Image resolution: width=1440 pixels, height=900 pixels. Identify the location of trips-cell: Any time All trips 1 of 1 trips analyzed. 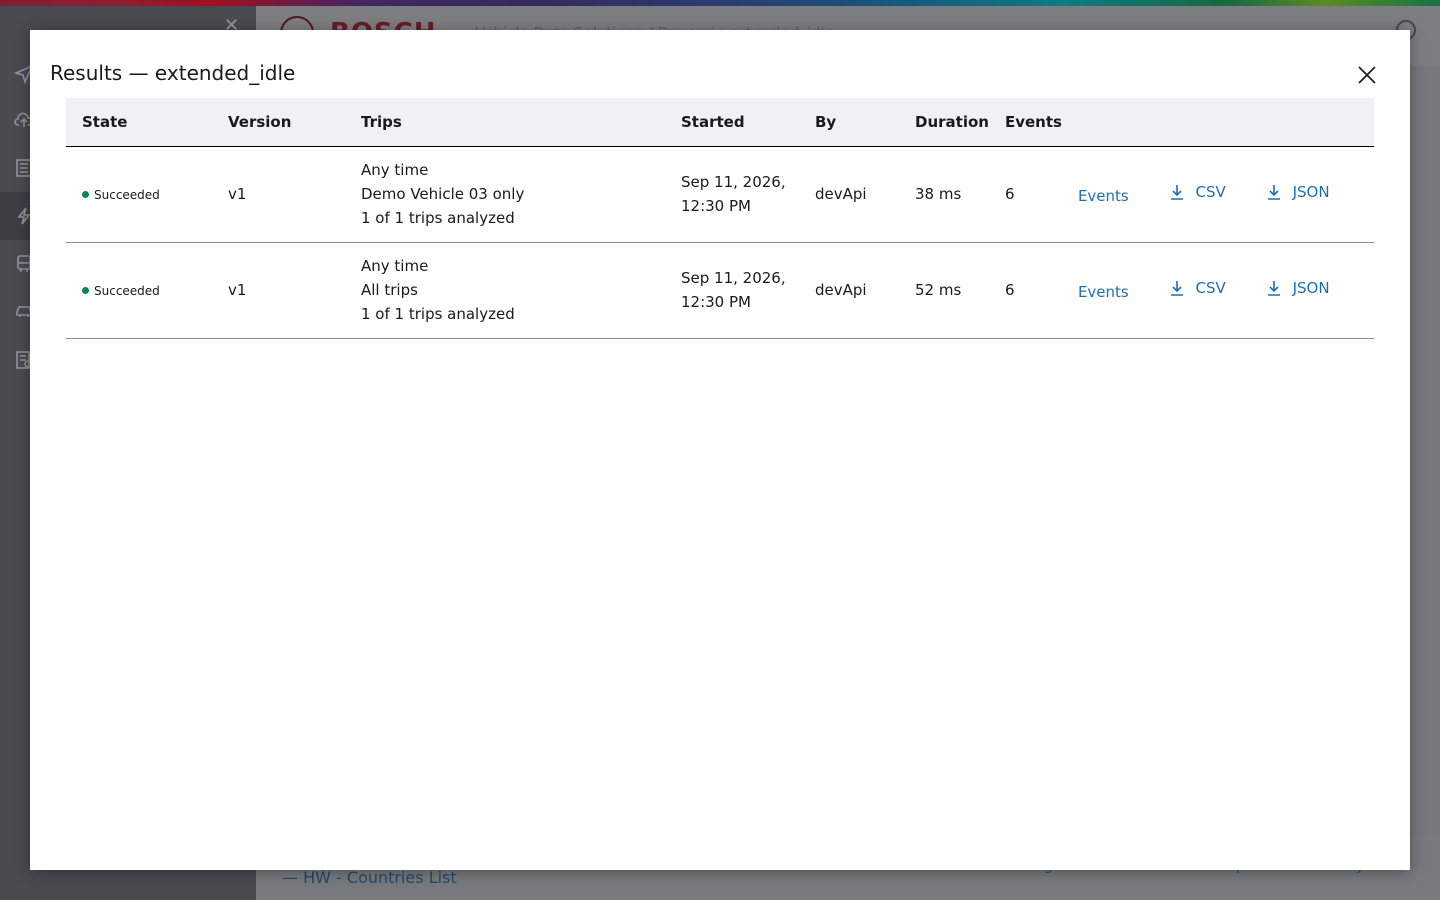
(505, 290).